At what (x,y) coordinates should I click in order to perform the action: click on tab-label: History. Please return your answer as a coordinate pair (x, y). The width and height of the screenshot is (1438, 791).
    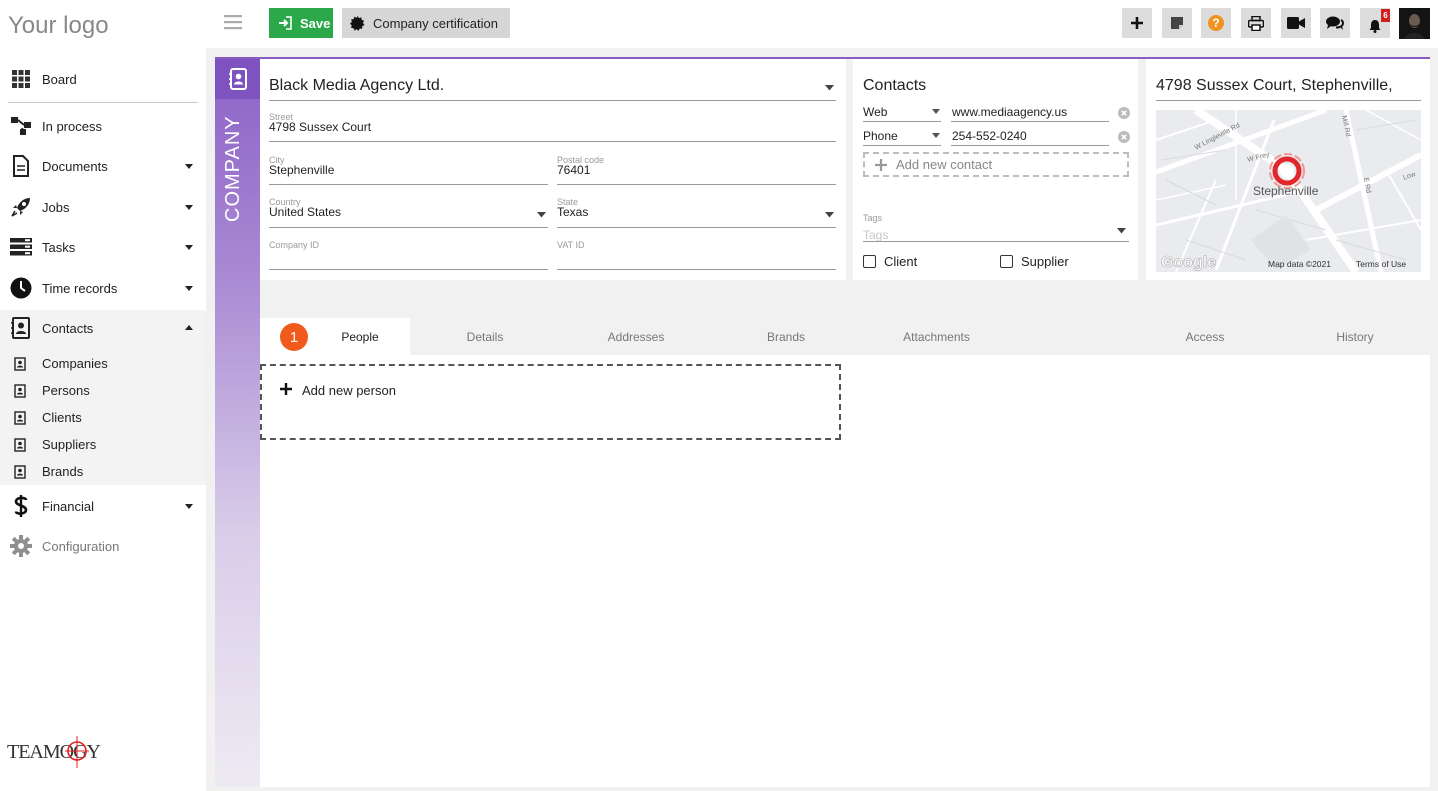
    Looking at the image, I should click on (1355, 336).